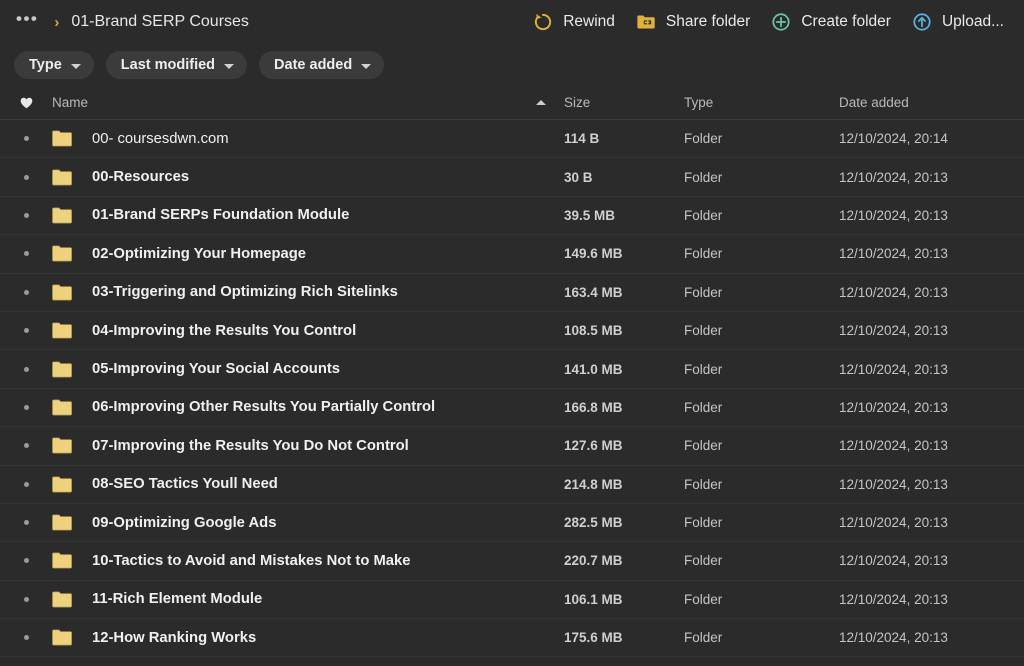  I want to click on name-column-header: Name, so click(308, 102).